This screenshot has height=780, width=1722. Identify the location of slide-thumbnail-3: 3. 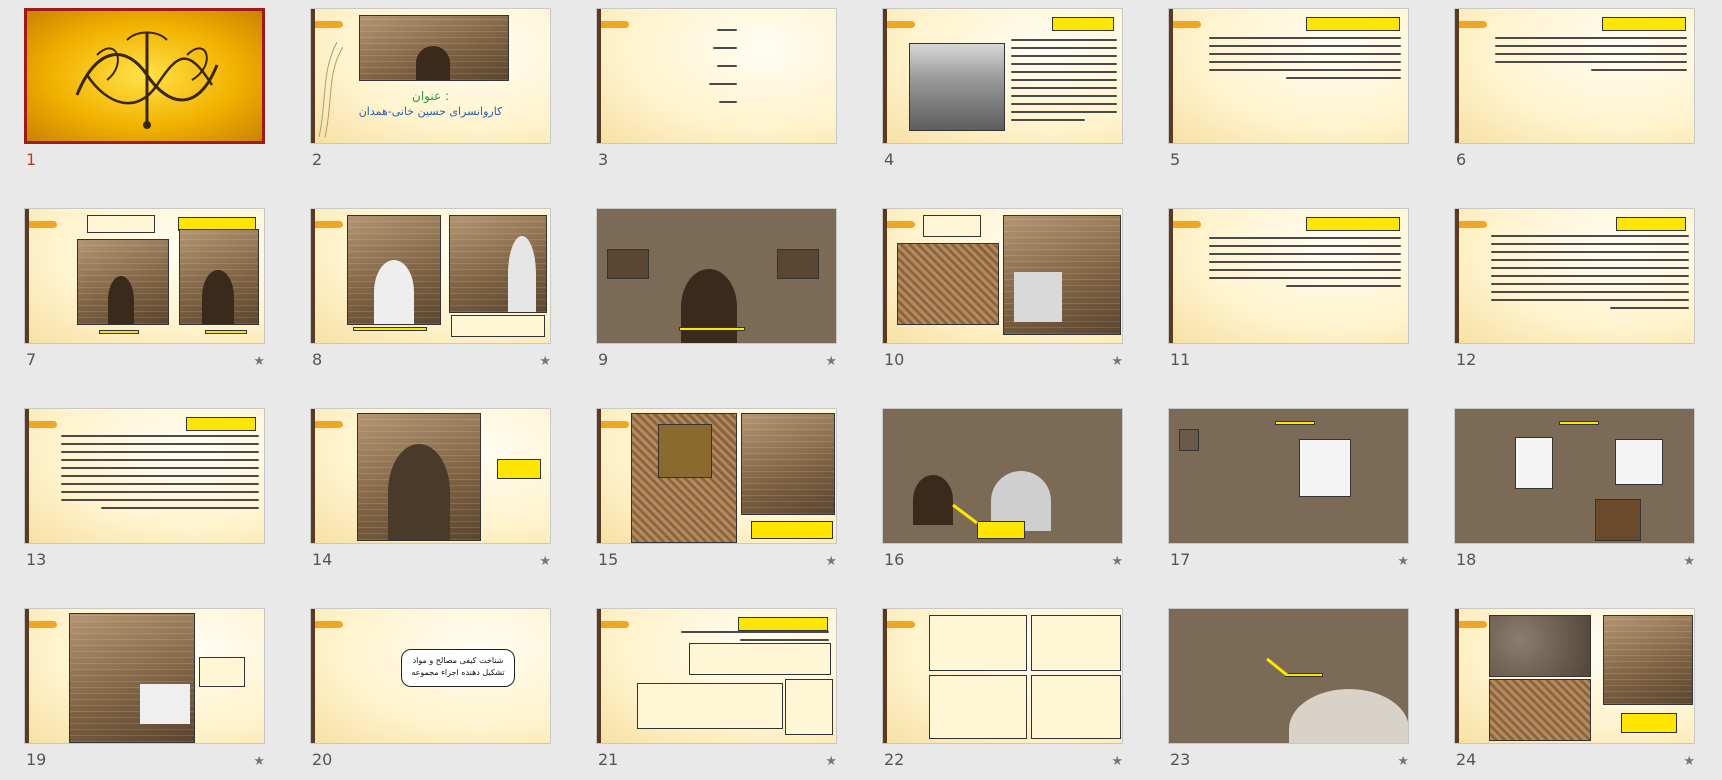
(718, 92).